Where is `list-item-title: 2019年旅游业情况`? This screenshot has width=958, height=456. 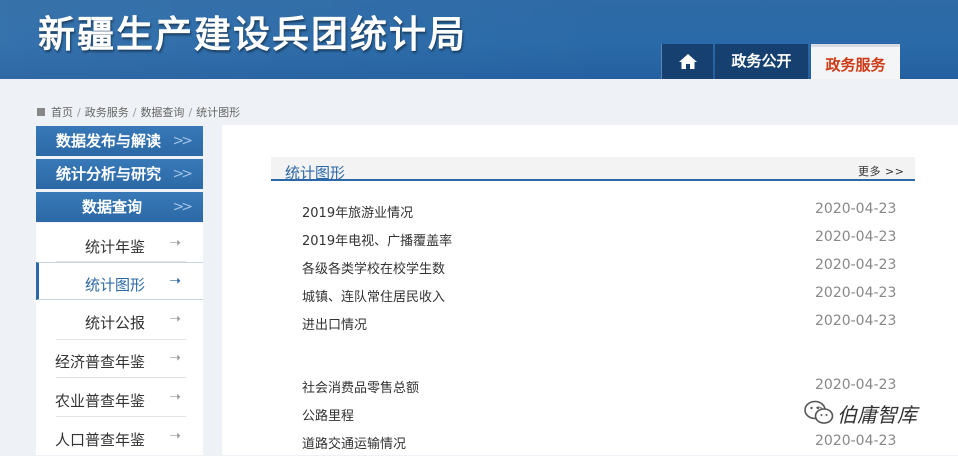
list-item-title: 2019年旅游业情况 is located at coordinates (357, 211).